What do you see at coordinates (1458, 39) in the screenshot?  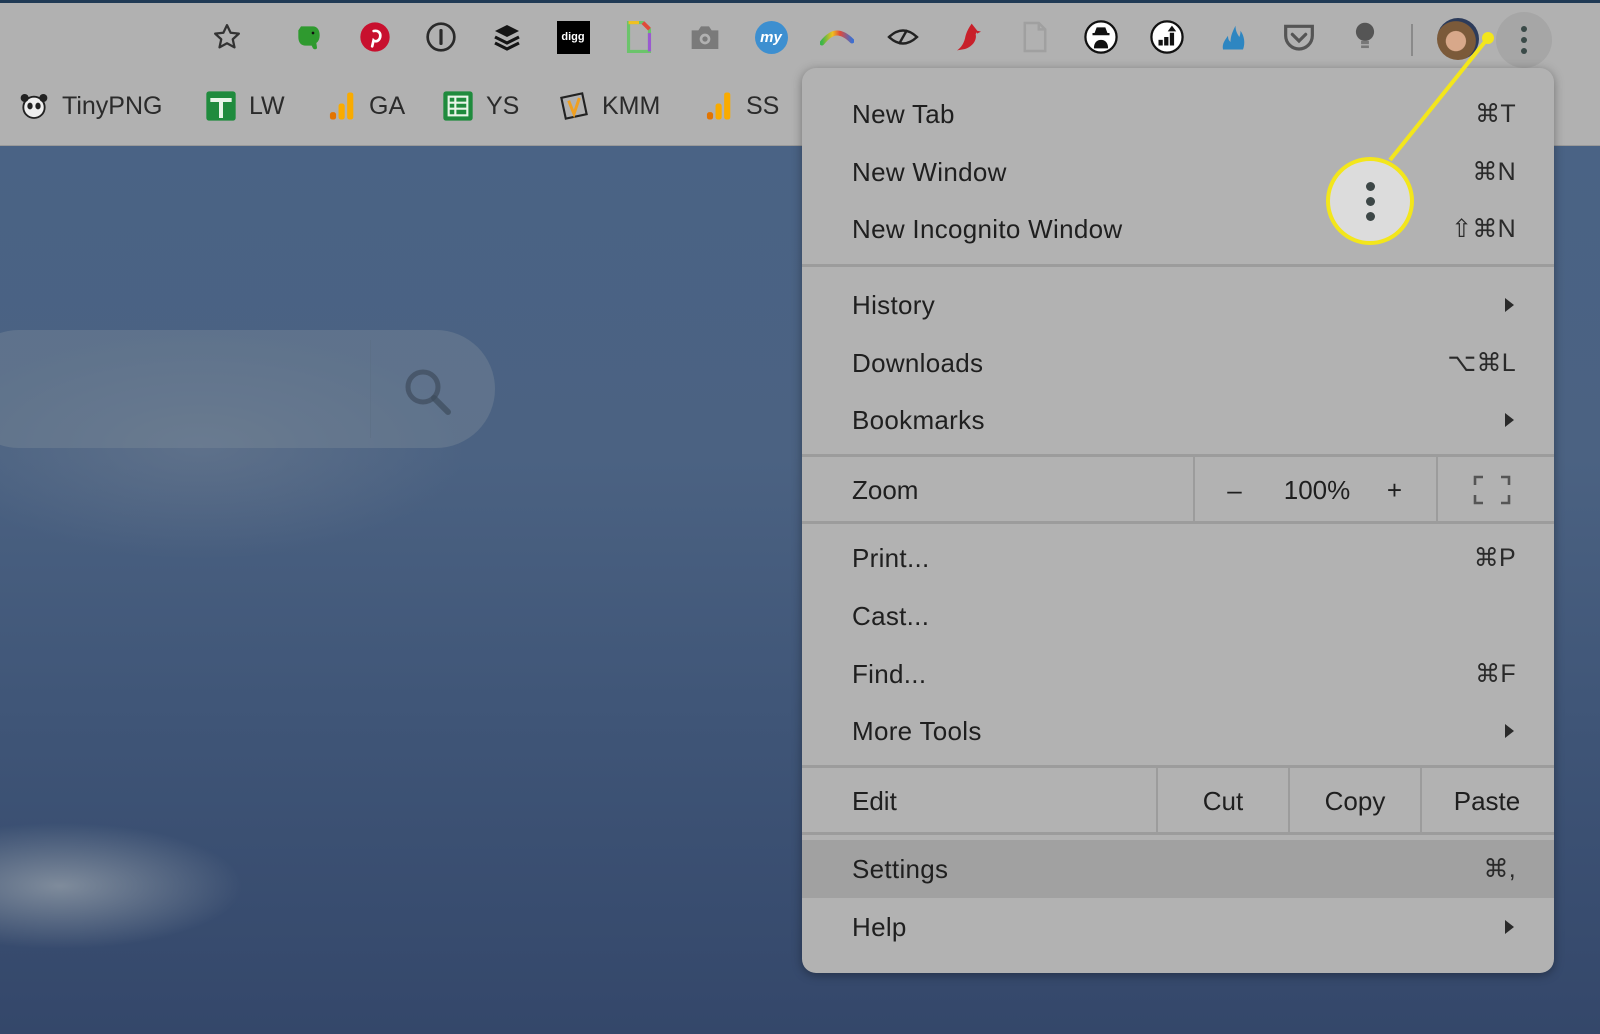 I see `profile-avatar` at bounding box center [1458, 39].